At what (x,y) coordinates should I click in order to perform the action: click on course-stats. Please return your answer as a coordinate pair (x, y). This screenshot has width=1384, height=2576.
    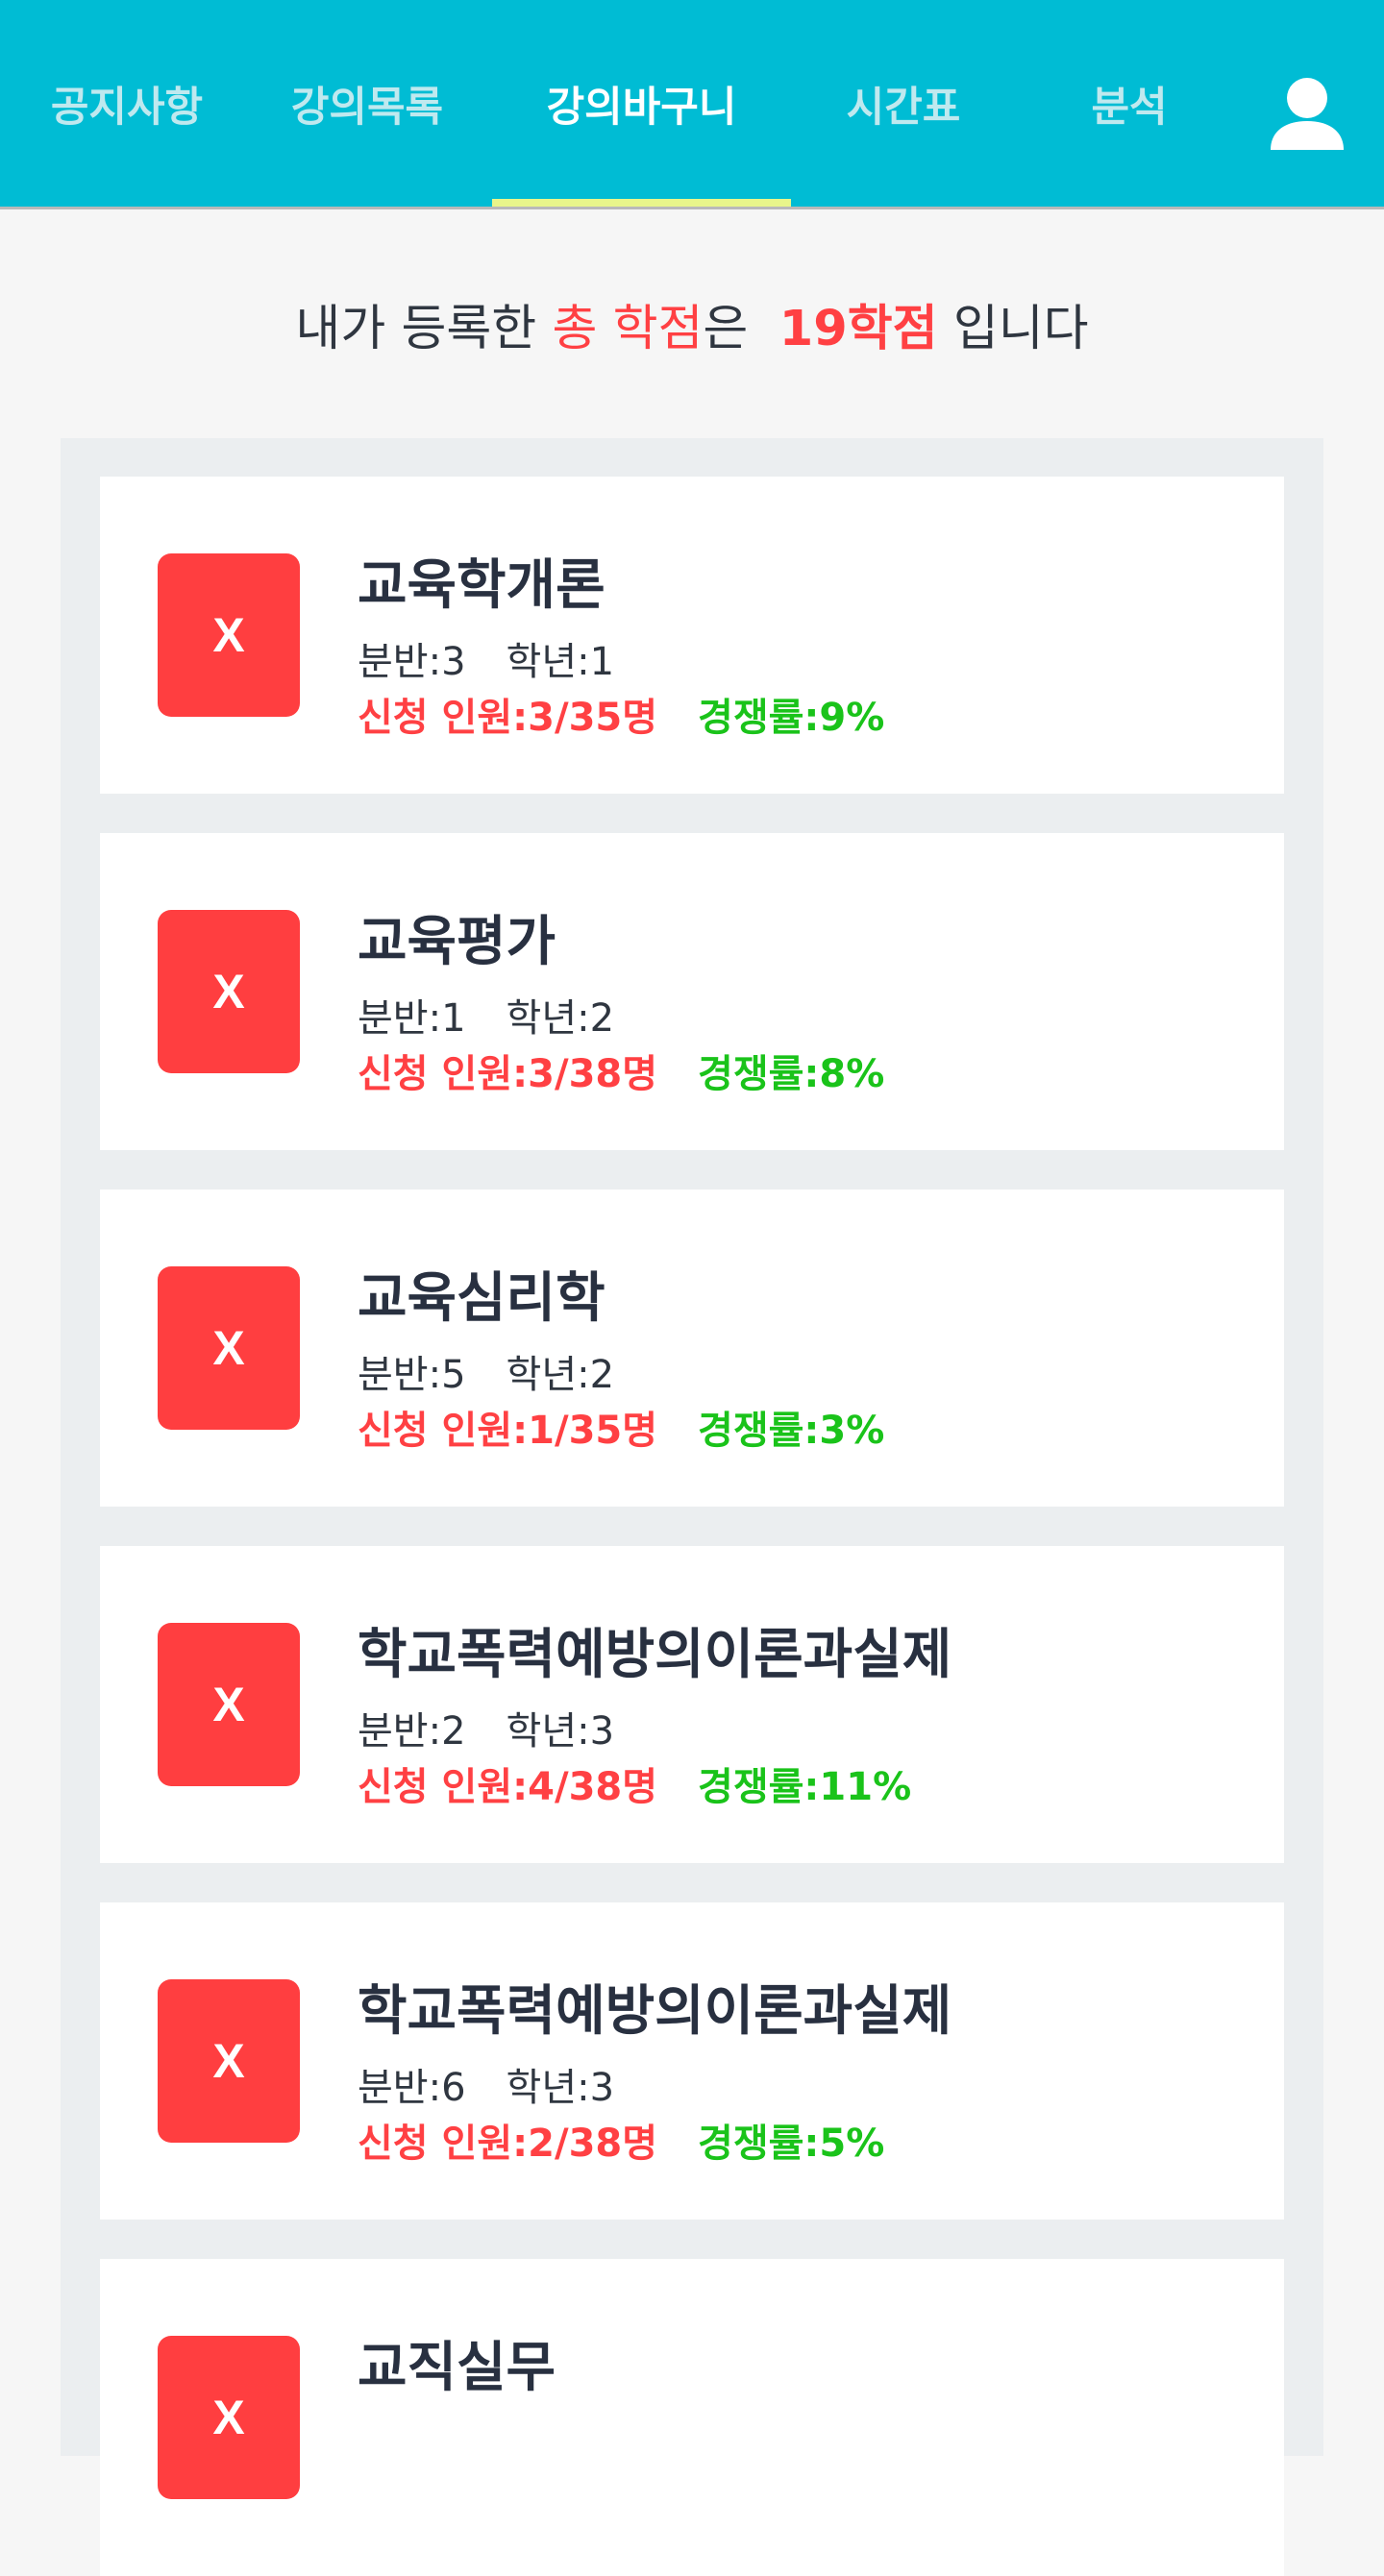
    Looking at the image, I should click on (378, 2490).